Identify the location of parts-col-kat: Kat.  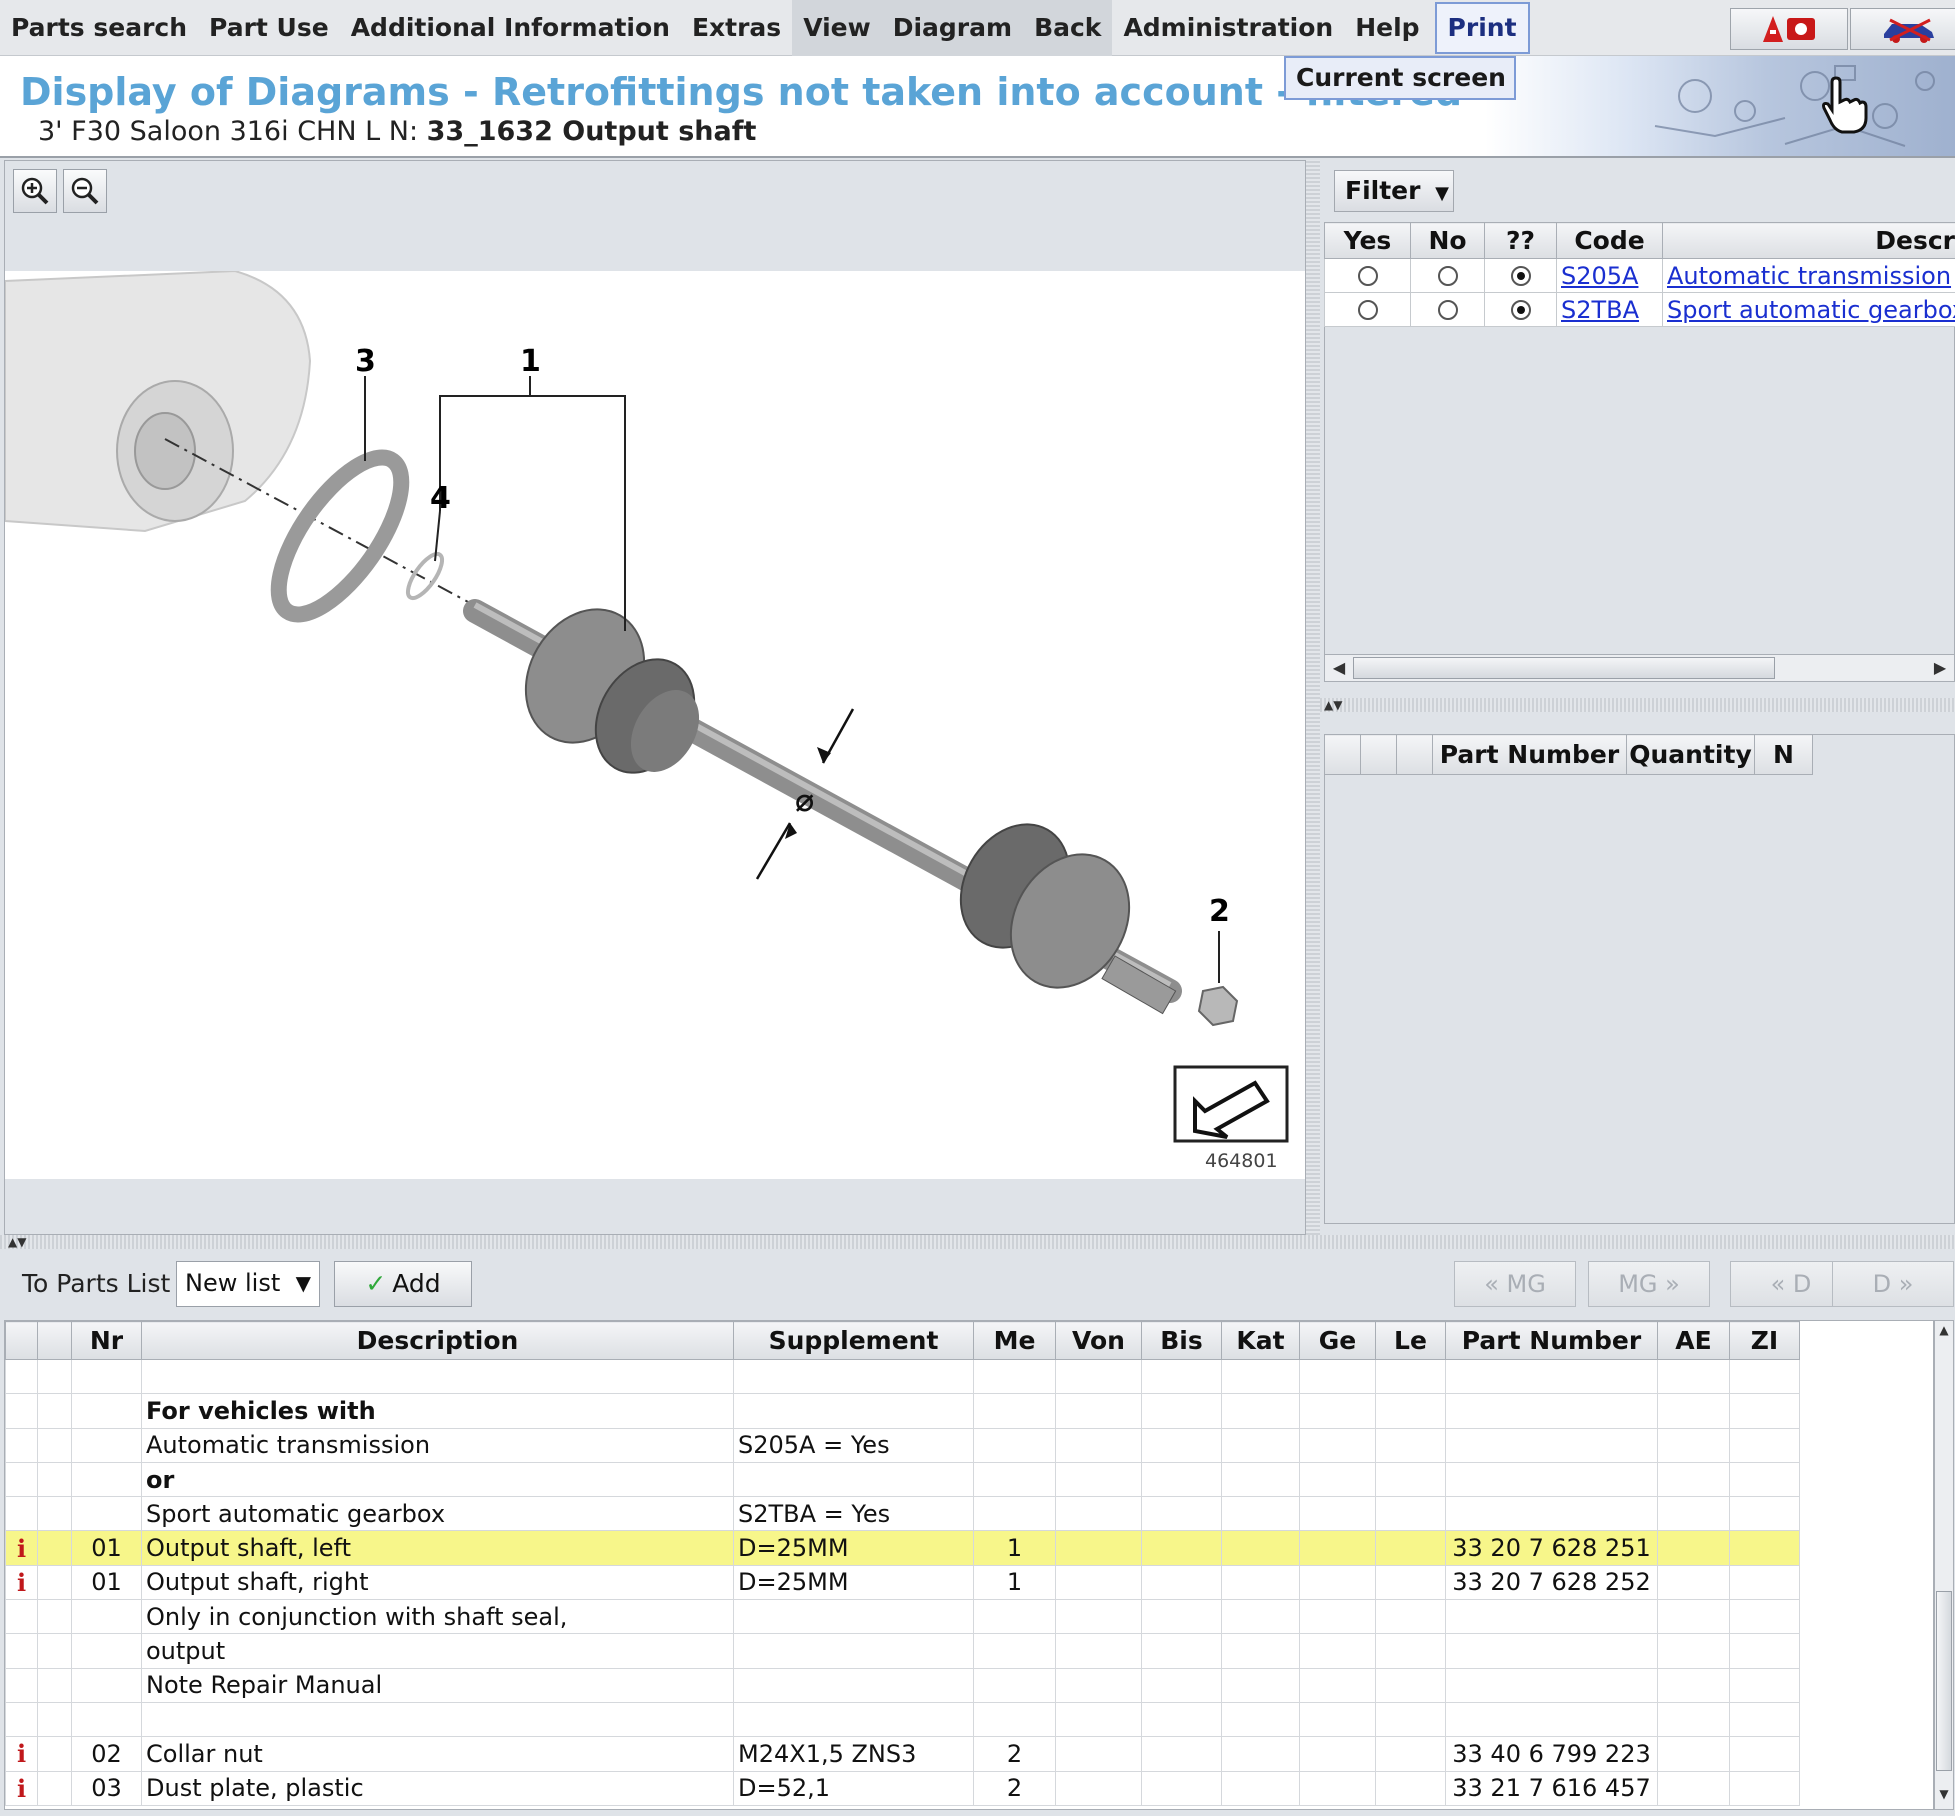
(1260, 1340).